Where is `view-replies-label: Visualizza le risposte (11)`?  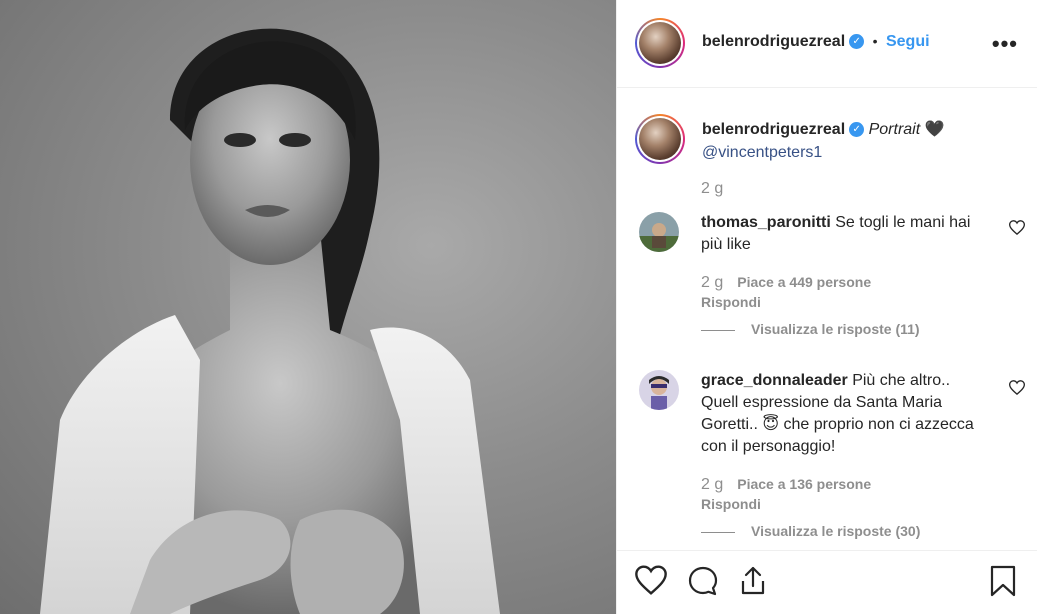
view-replies-label: Visualizza le risposte (11) is located at coordinates (835, 329).